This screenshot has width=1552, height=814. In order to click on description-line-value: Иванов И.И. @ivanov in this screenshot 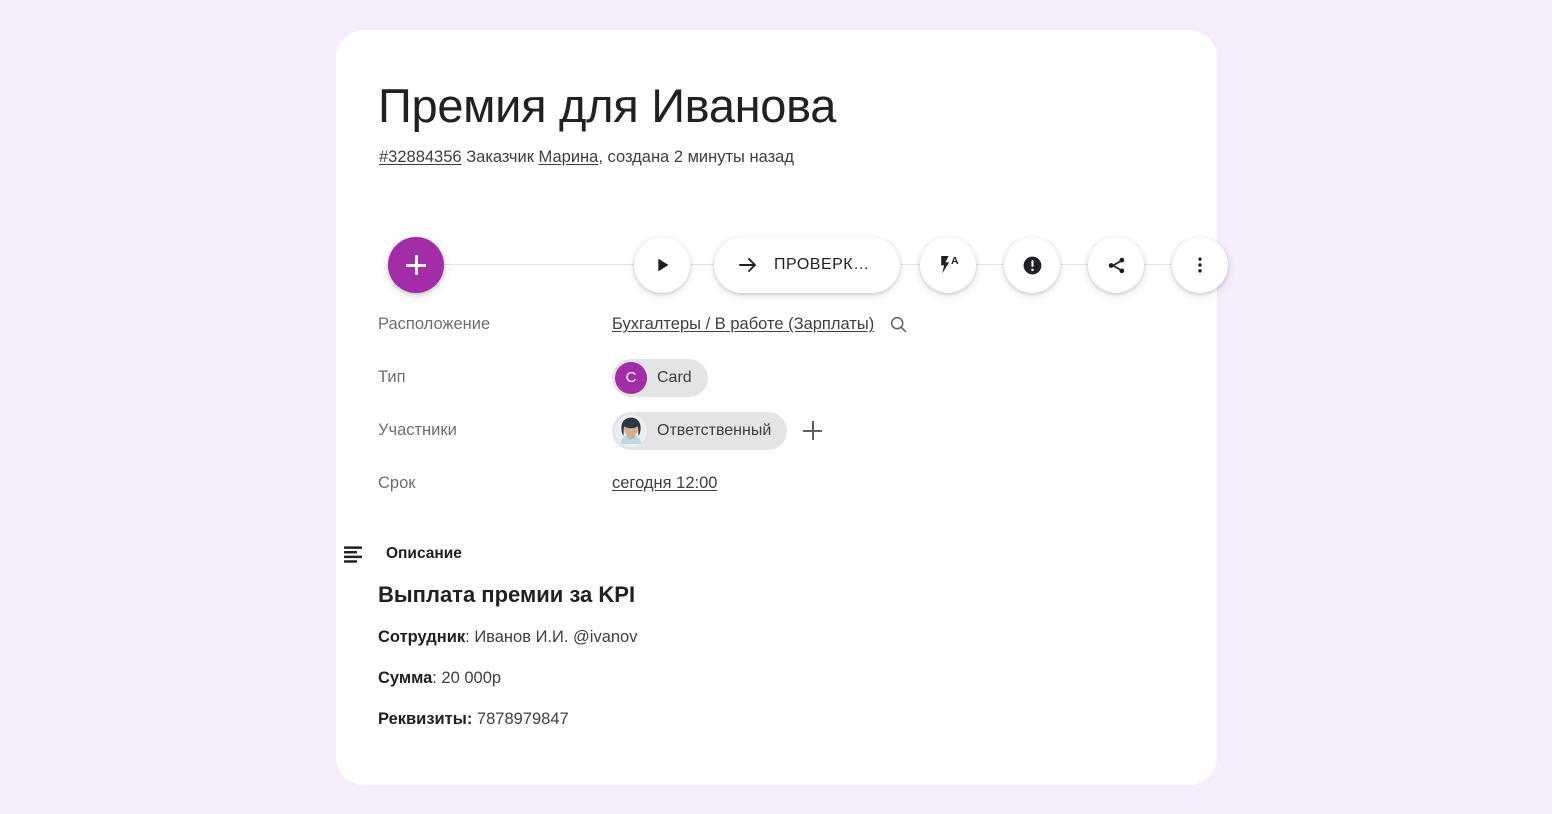, I will do `click(556, 637)`.